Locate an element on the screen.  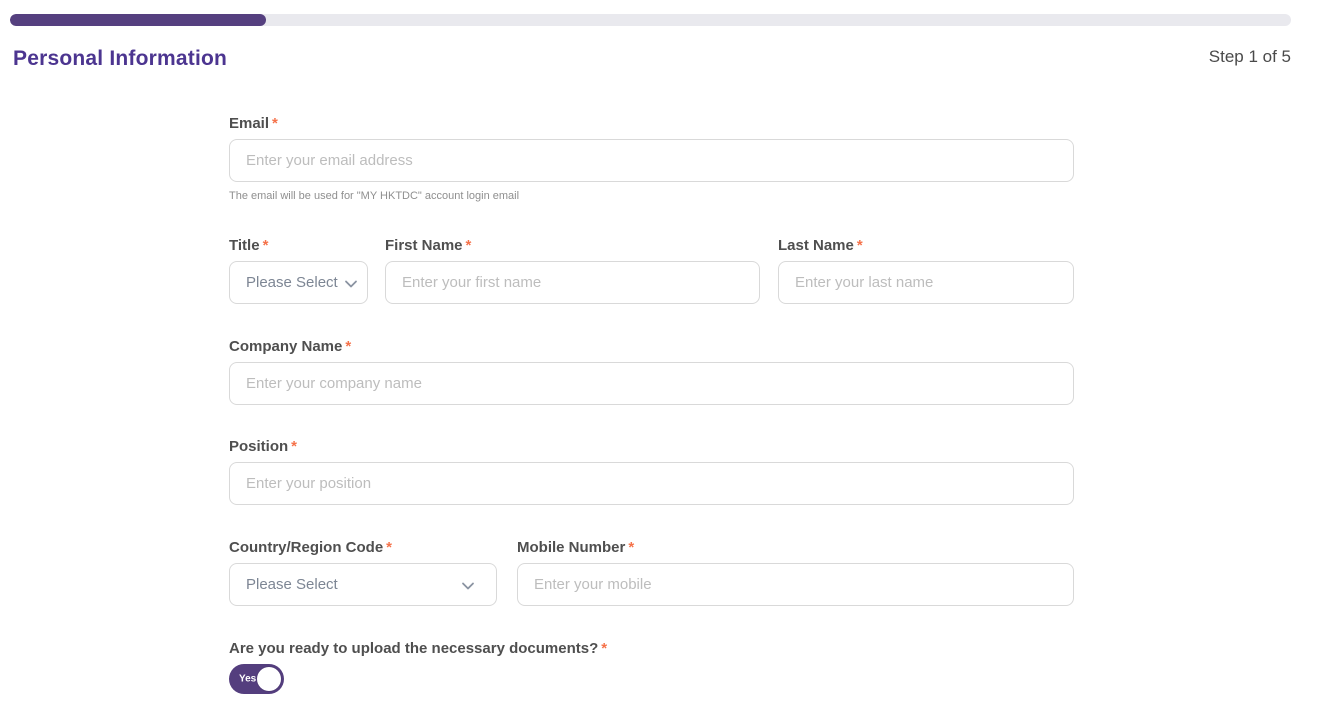
first-name-field is located at coordinates (572, 282).